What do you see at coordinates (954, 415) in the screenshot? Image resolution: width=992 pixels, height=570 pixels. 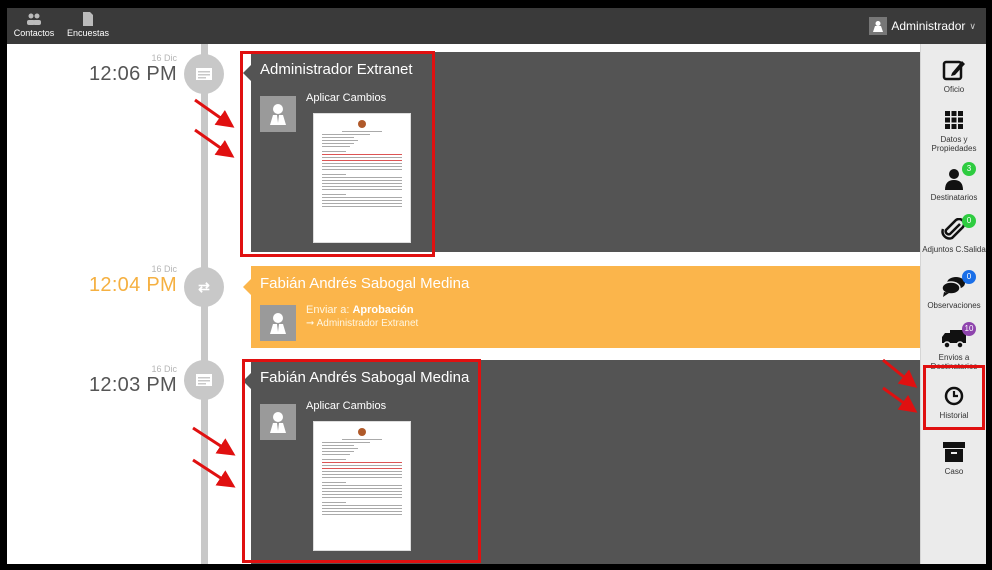 I see `sidebar-item-label: Historial` at bounding box center [954, 415].